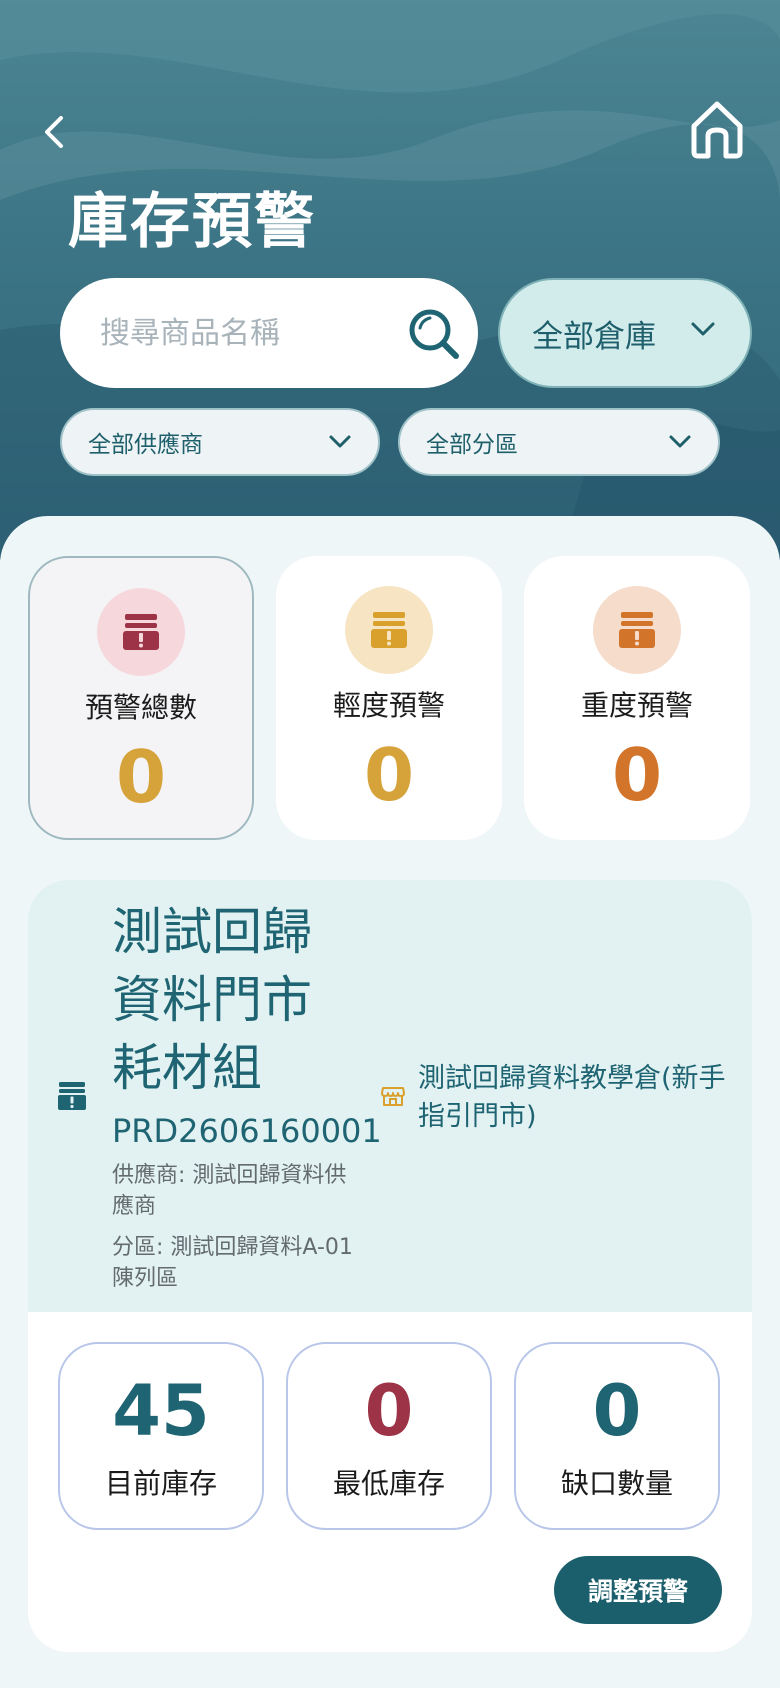 Image resolution: width=780 pixels, height=1688 pixels. I want to click on zone-select-label: 全部分區, so click(472, 445).